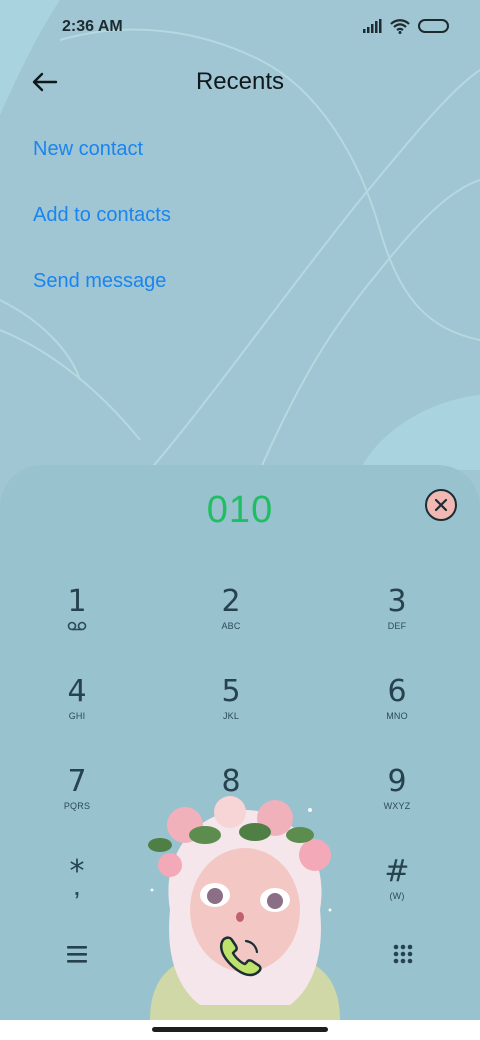 The image size is (480, 1040). What do you see at coordinates (240, 28) in the screenshot?
I see `status-bar: 2:36 AM` at bounding box center [240, 28].